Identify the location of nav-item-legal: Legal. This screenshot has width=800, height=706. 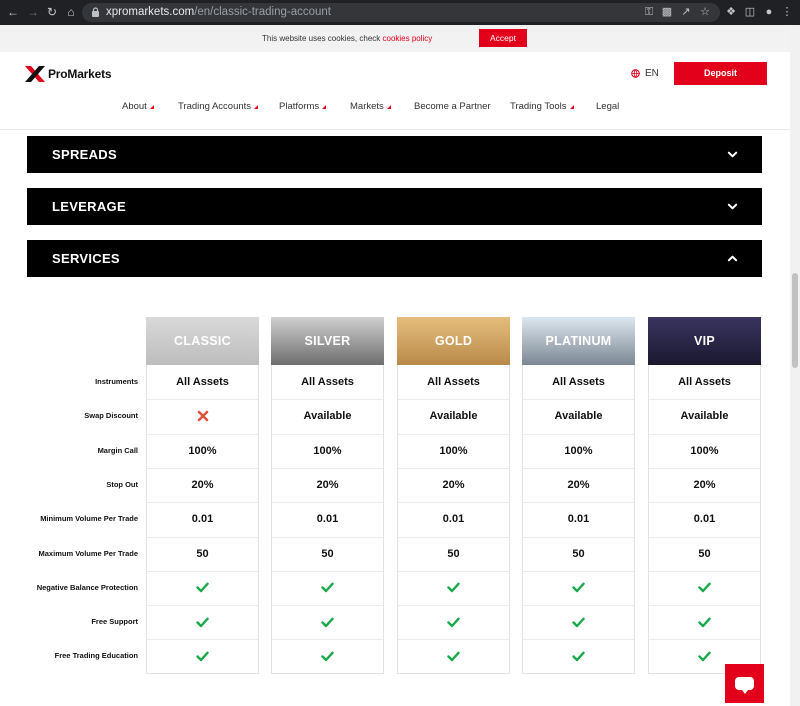
(607, 106).